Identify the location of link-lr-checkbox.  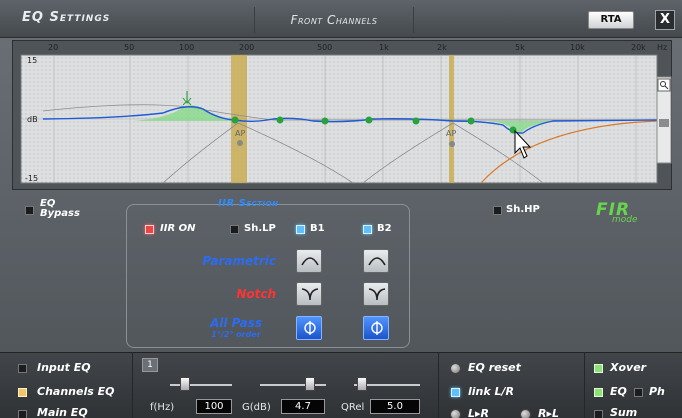
(455, 392).